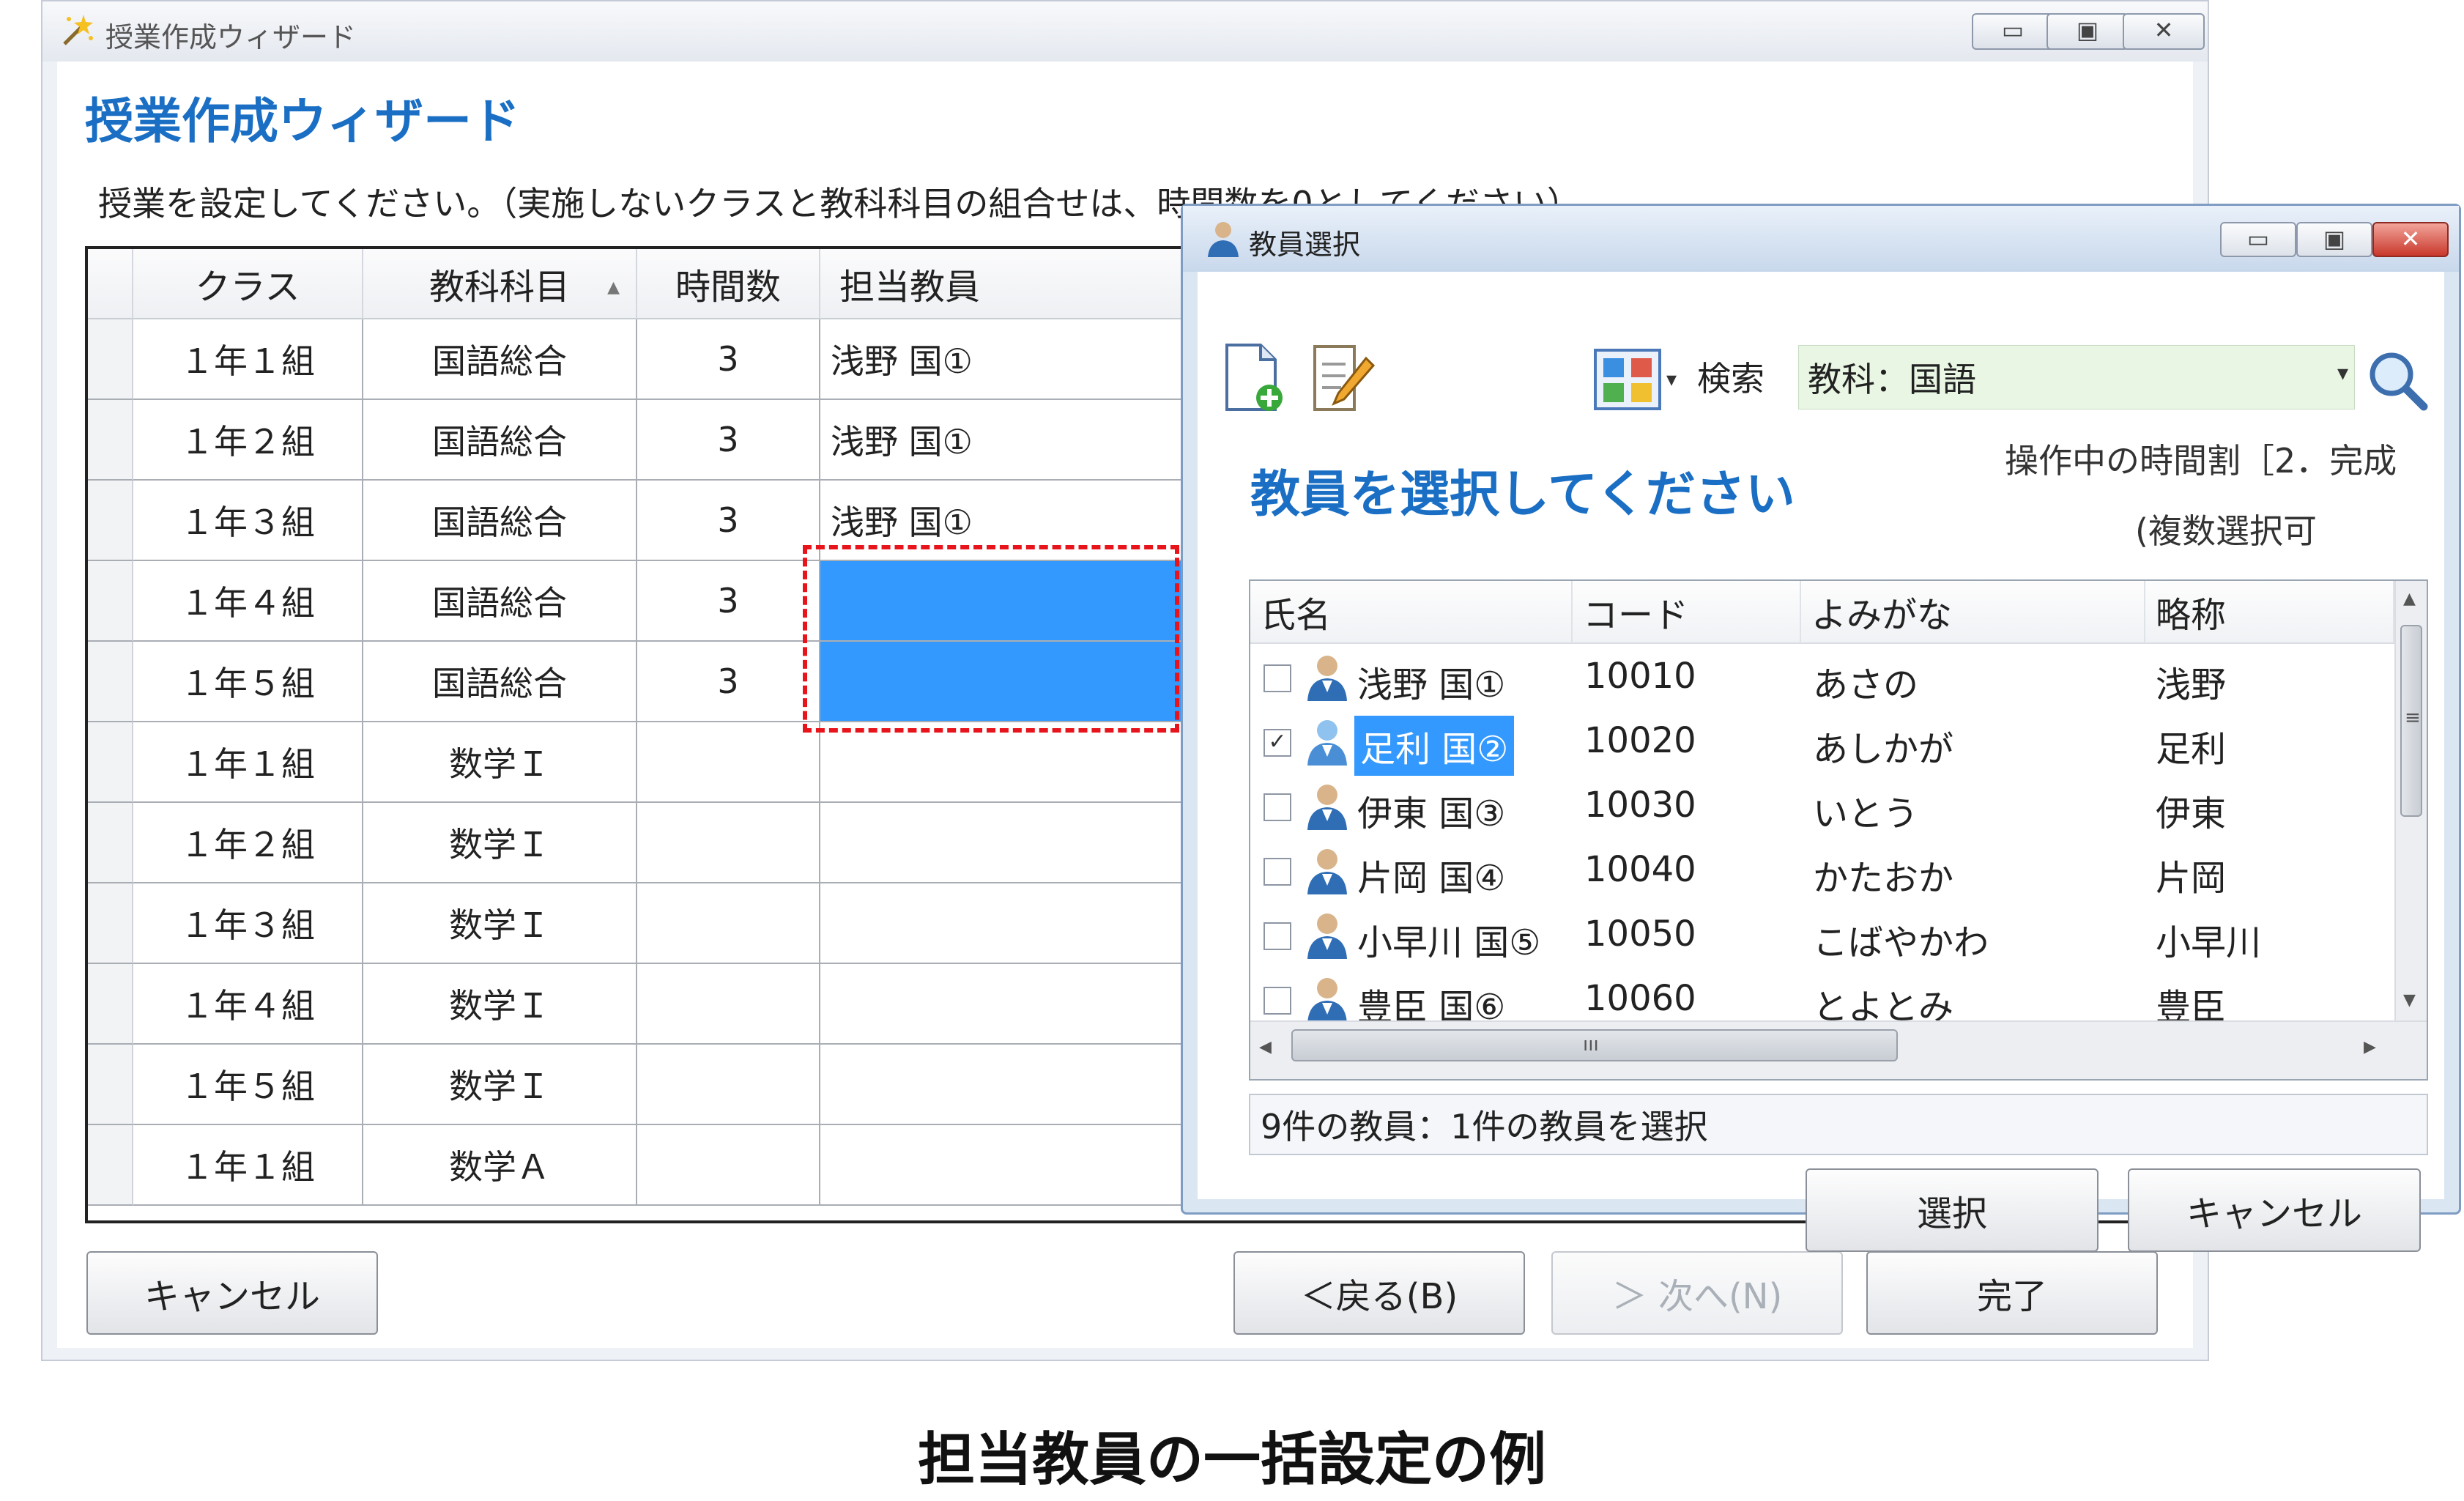 Image resolution: width=2464 pixels, height=1501 pixels. What do you see at coordinates (1821, 742) in the screenshot?
I see `teacher-row-checked: ✓ 足利 国② 10020 あしかが 足利` at bounding box center [1821, 742].